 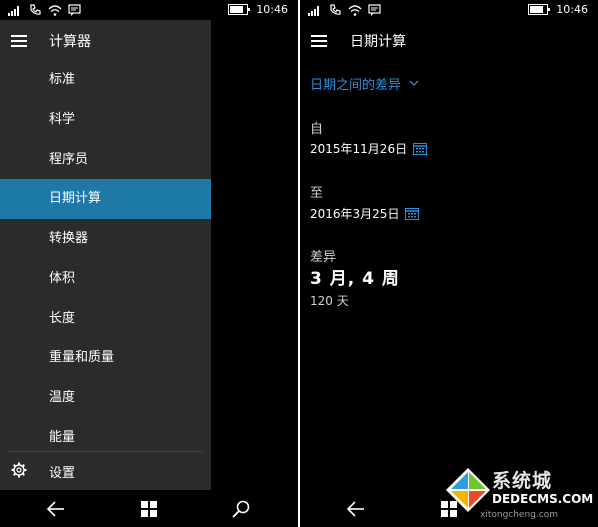 I want to click on menu-item-programmer: 程序员, so click(x=105, y=160).